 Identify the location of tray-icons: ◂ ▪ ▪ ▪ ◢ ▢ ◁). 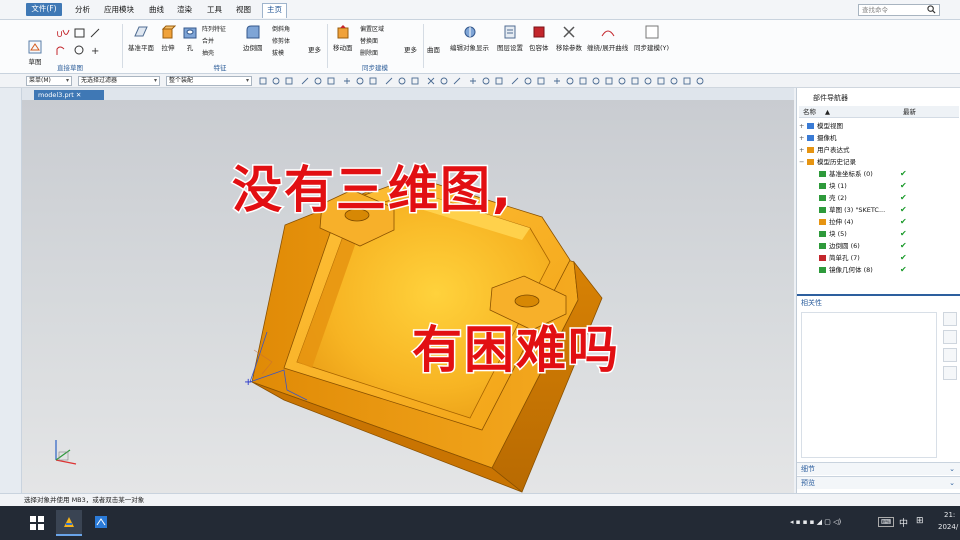
(815, 522).